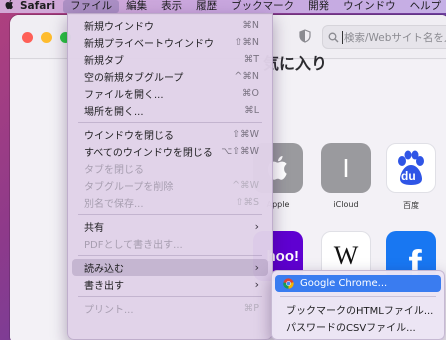  Describe the element at coordinates (129, 136) in the screenshot. I see `menu-item-label: ウインドウを閉じる` at that location.